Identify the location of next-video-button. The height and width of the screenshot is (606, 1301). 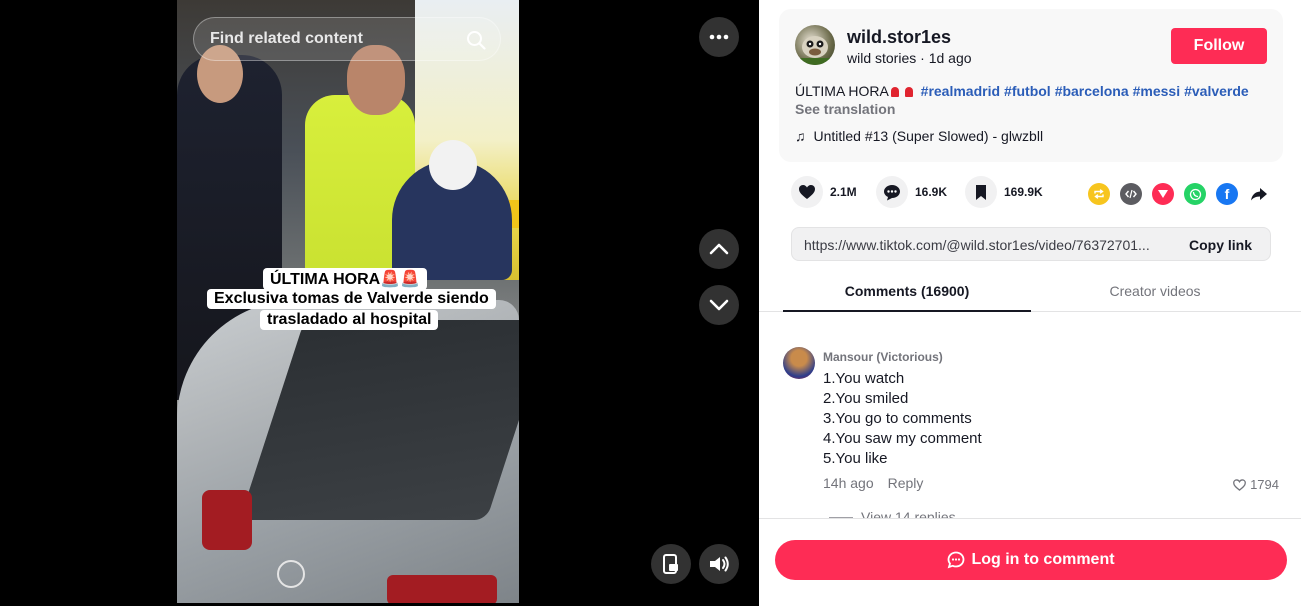
(719, 305).